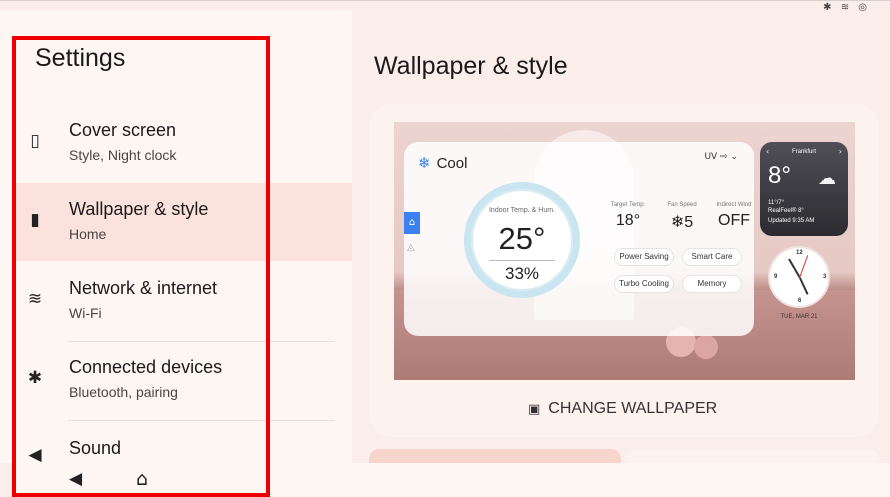 The image size is (890, 497). Describe the element at coordinates (786, 211) in the screenshot. I see `weather-realfeel: RealFeel® 8°` at that location.